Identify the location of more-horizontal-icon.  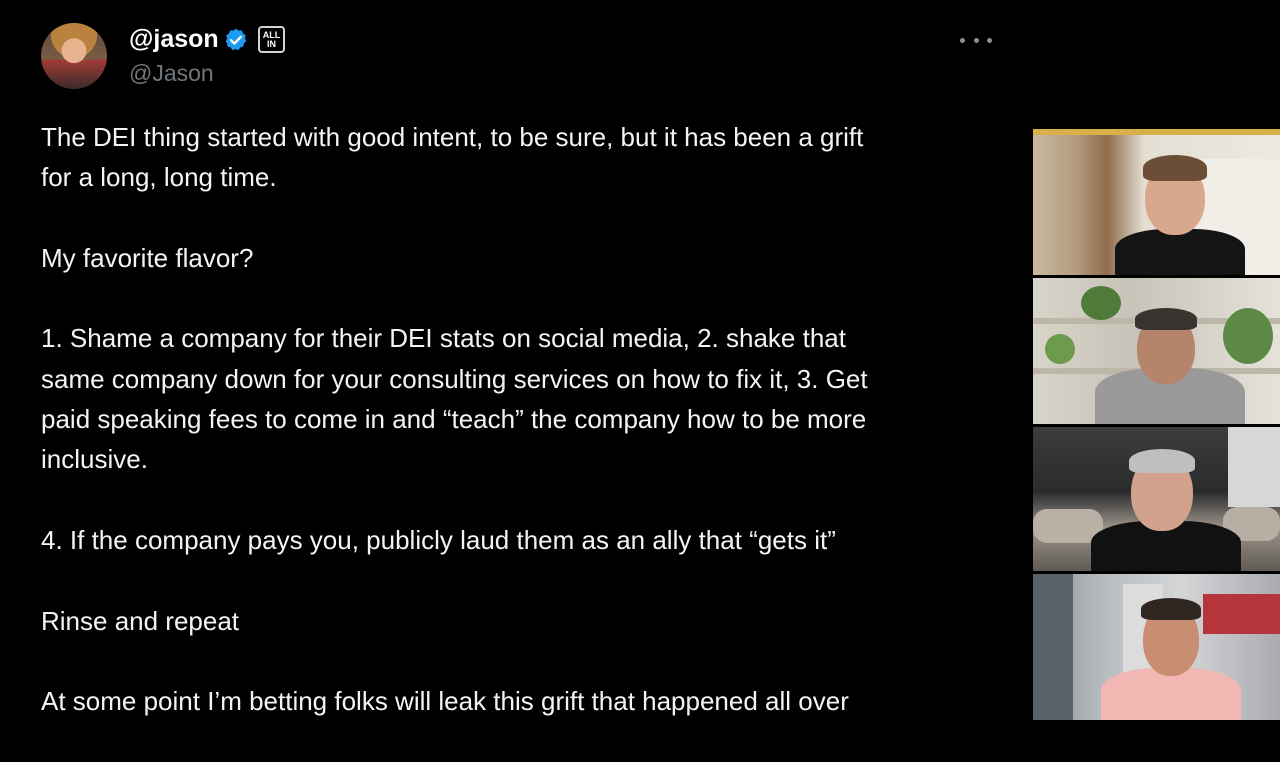
(976, 40).